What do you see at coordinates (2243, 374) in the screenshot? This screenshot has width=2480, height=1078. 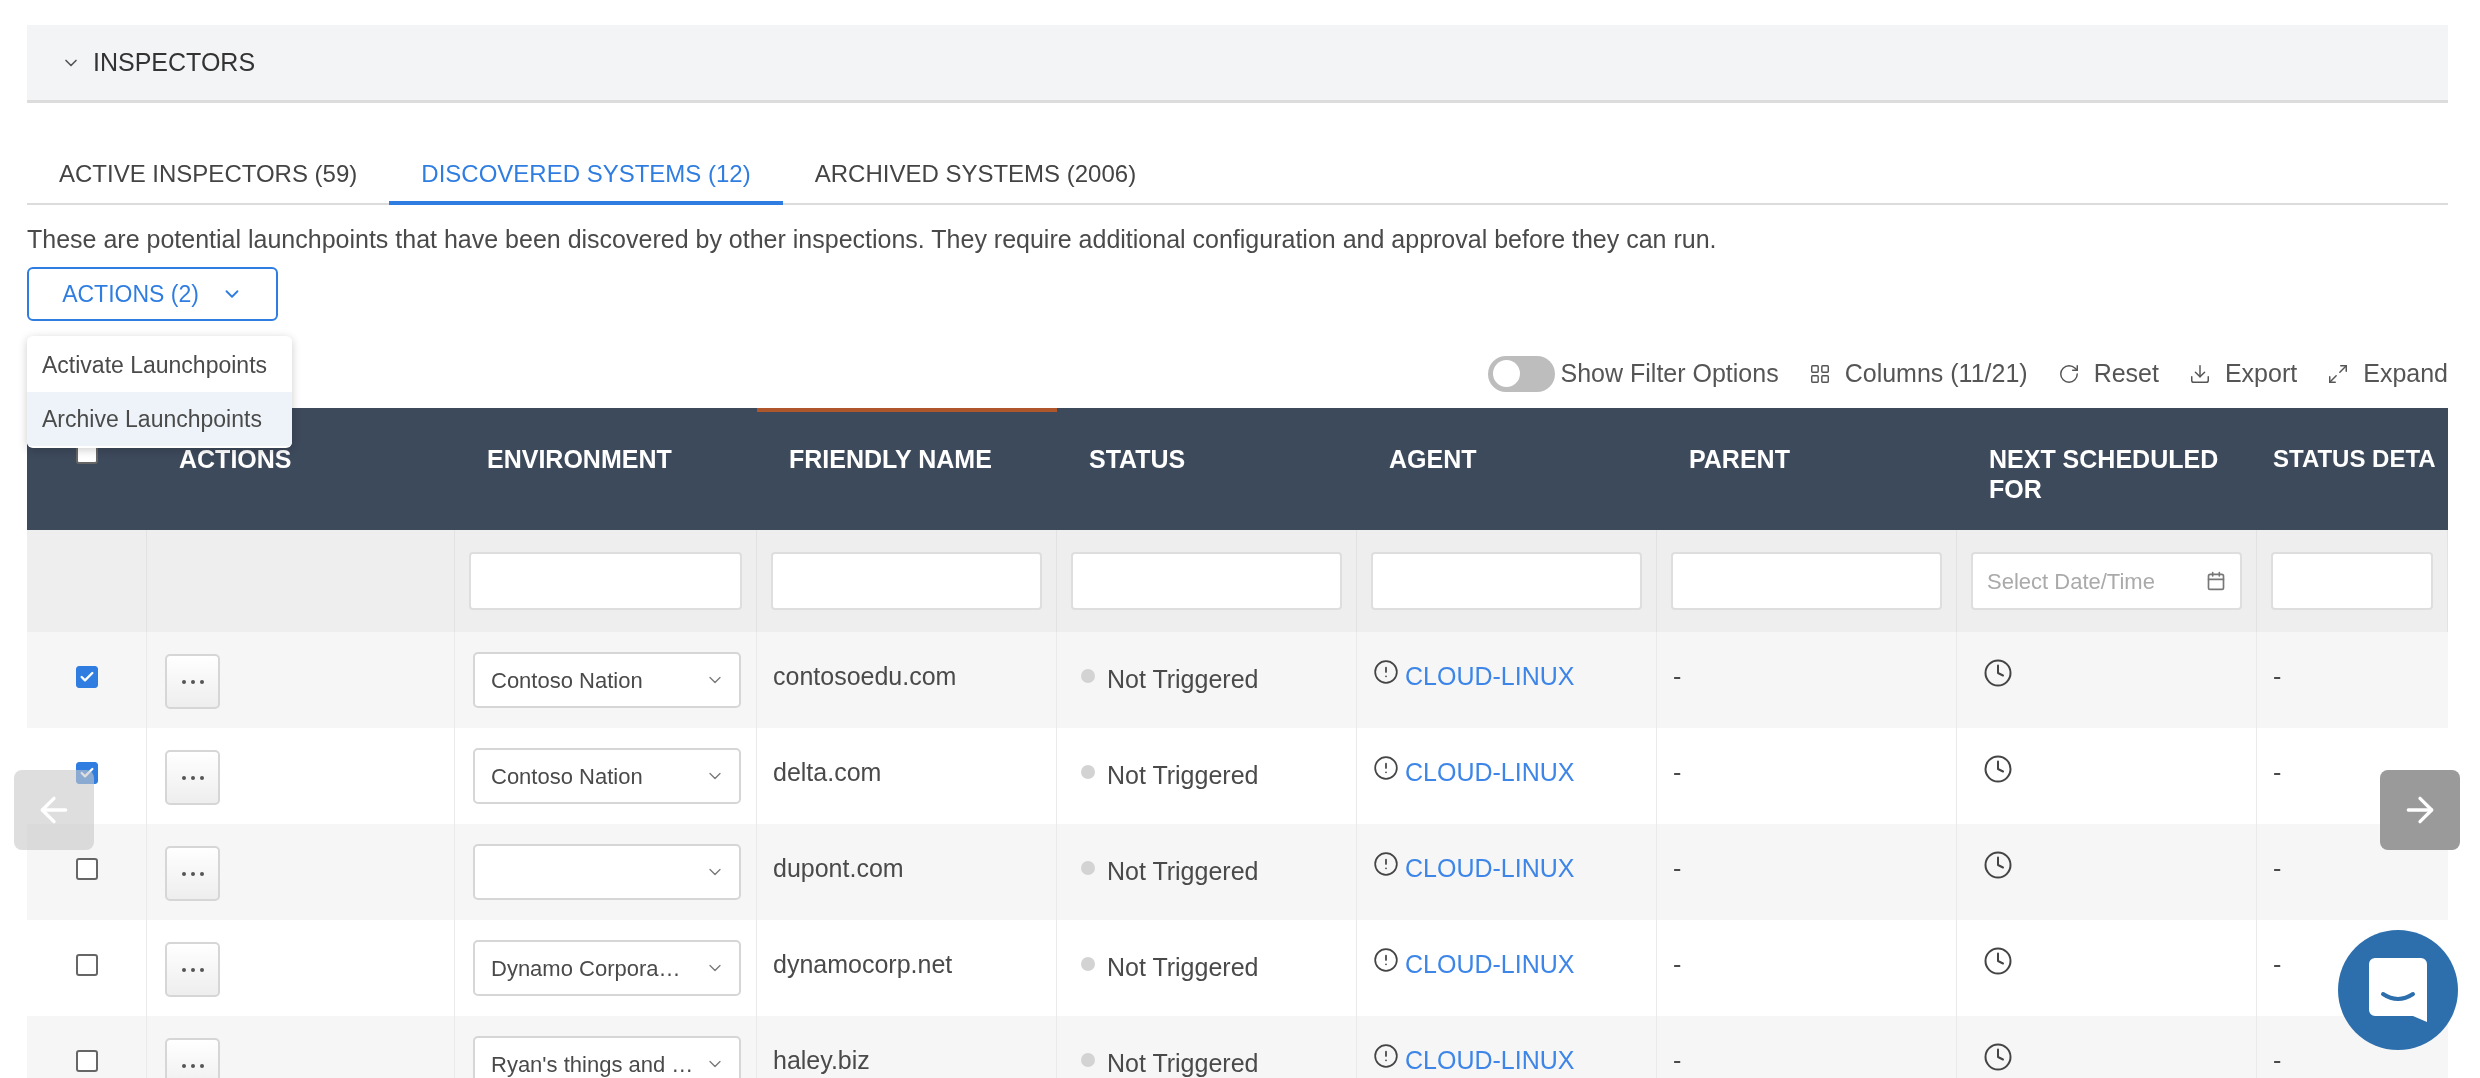 I see `export-button: Export` at bounding box center [2243, 374].